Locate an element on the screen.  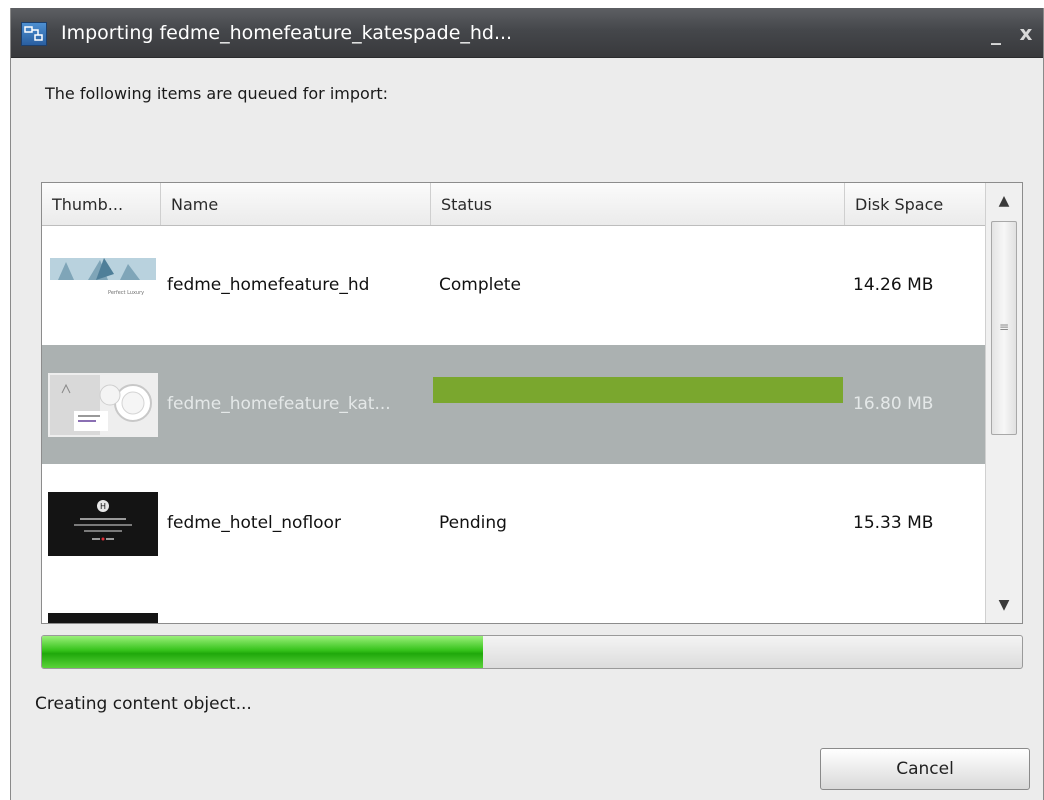
vertical-scrollbar: ▲ ≡ ▼ is located at coordinates (1003, 403).